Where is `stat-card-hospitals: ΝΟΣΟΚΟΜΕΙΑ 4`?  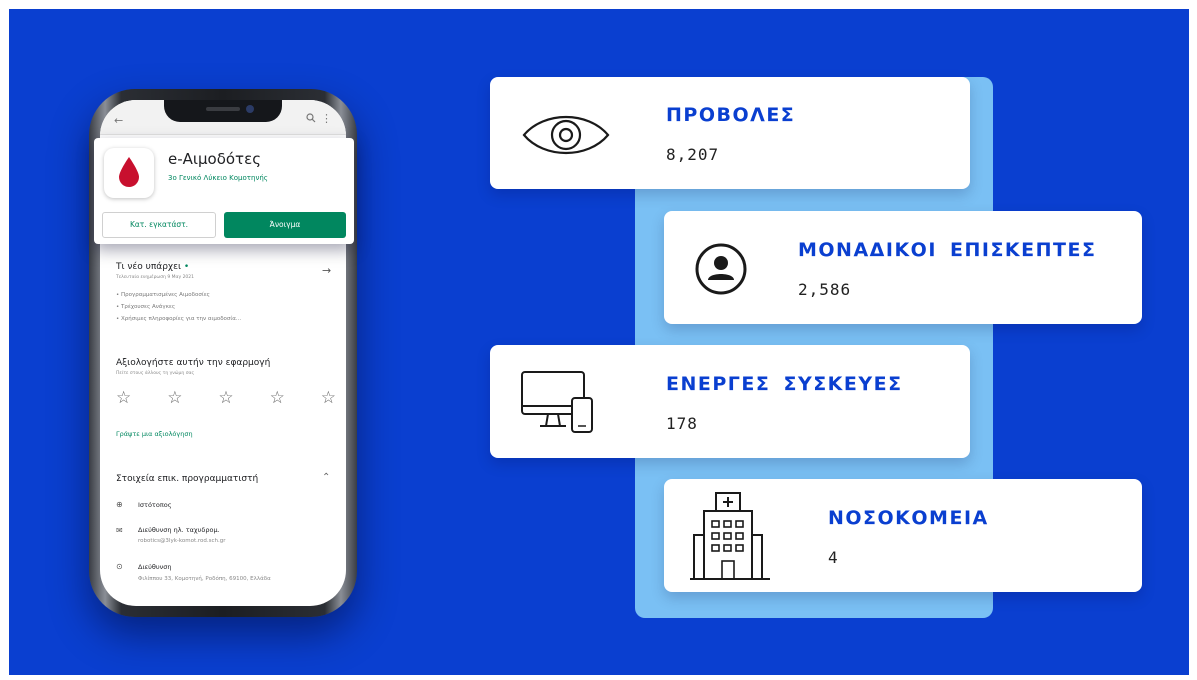
stat-card-hospitals: ΝΟΣΟΚΟΜΕΙΑ 4 is located at coordinates (903, 535).